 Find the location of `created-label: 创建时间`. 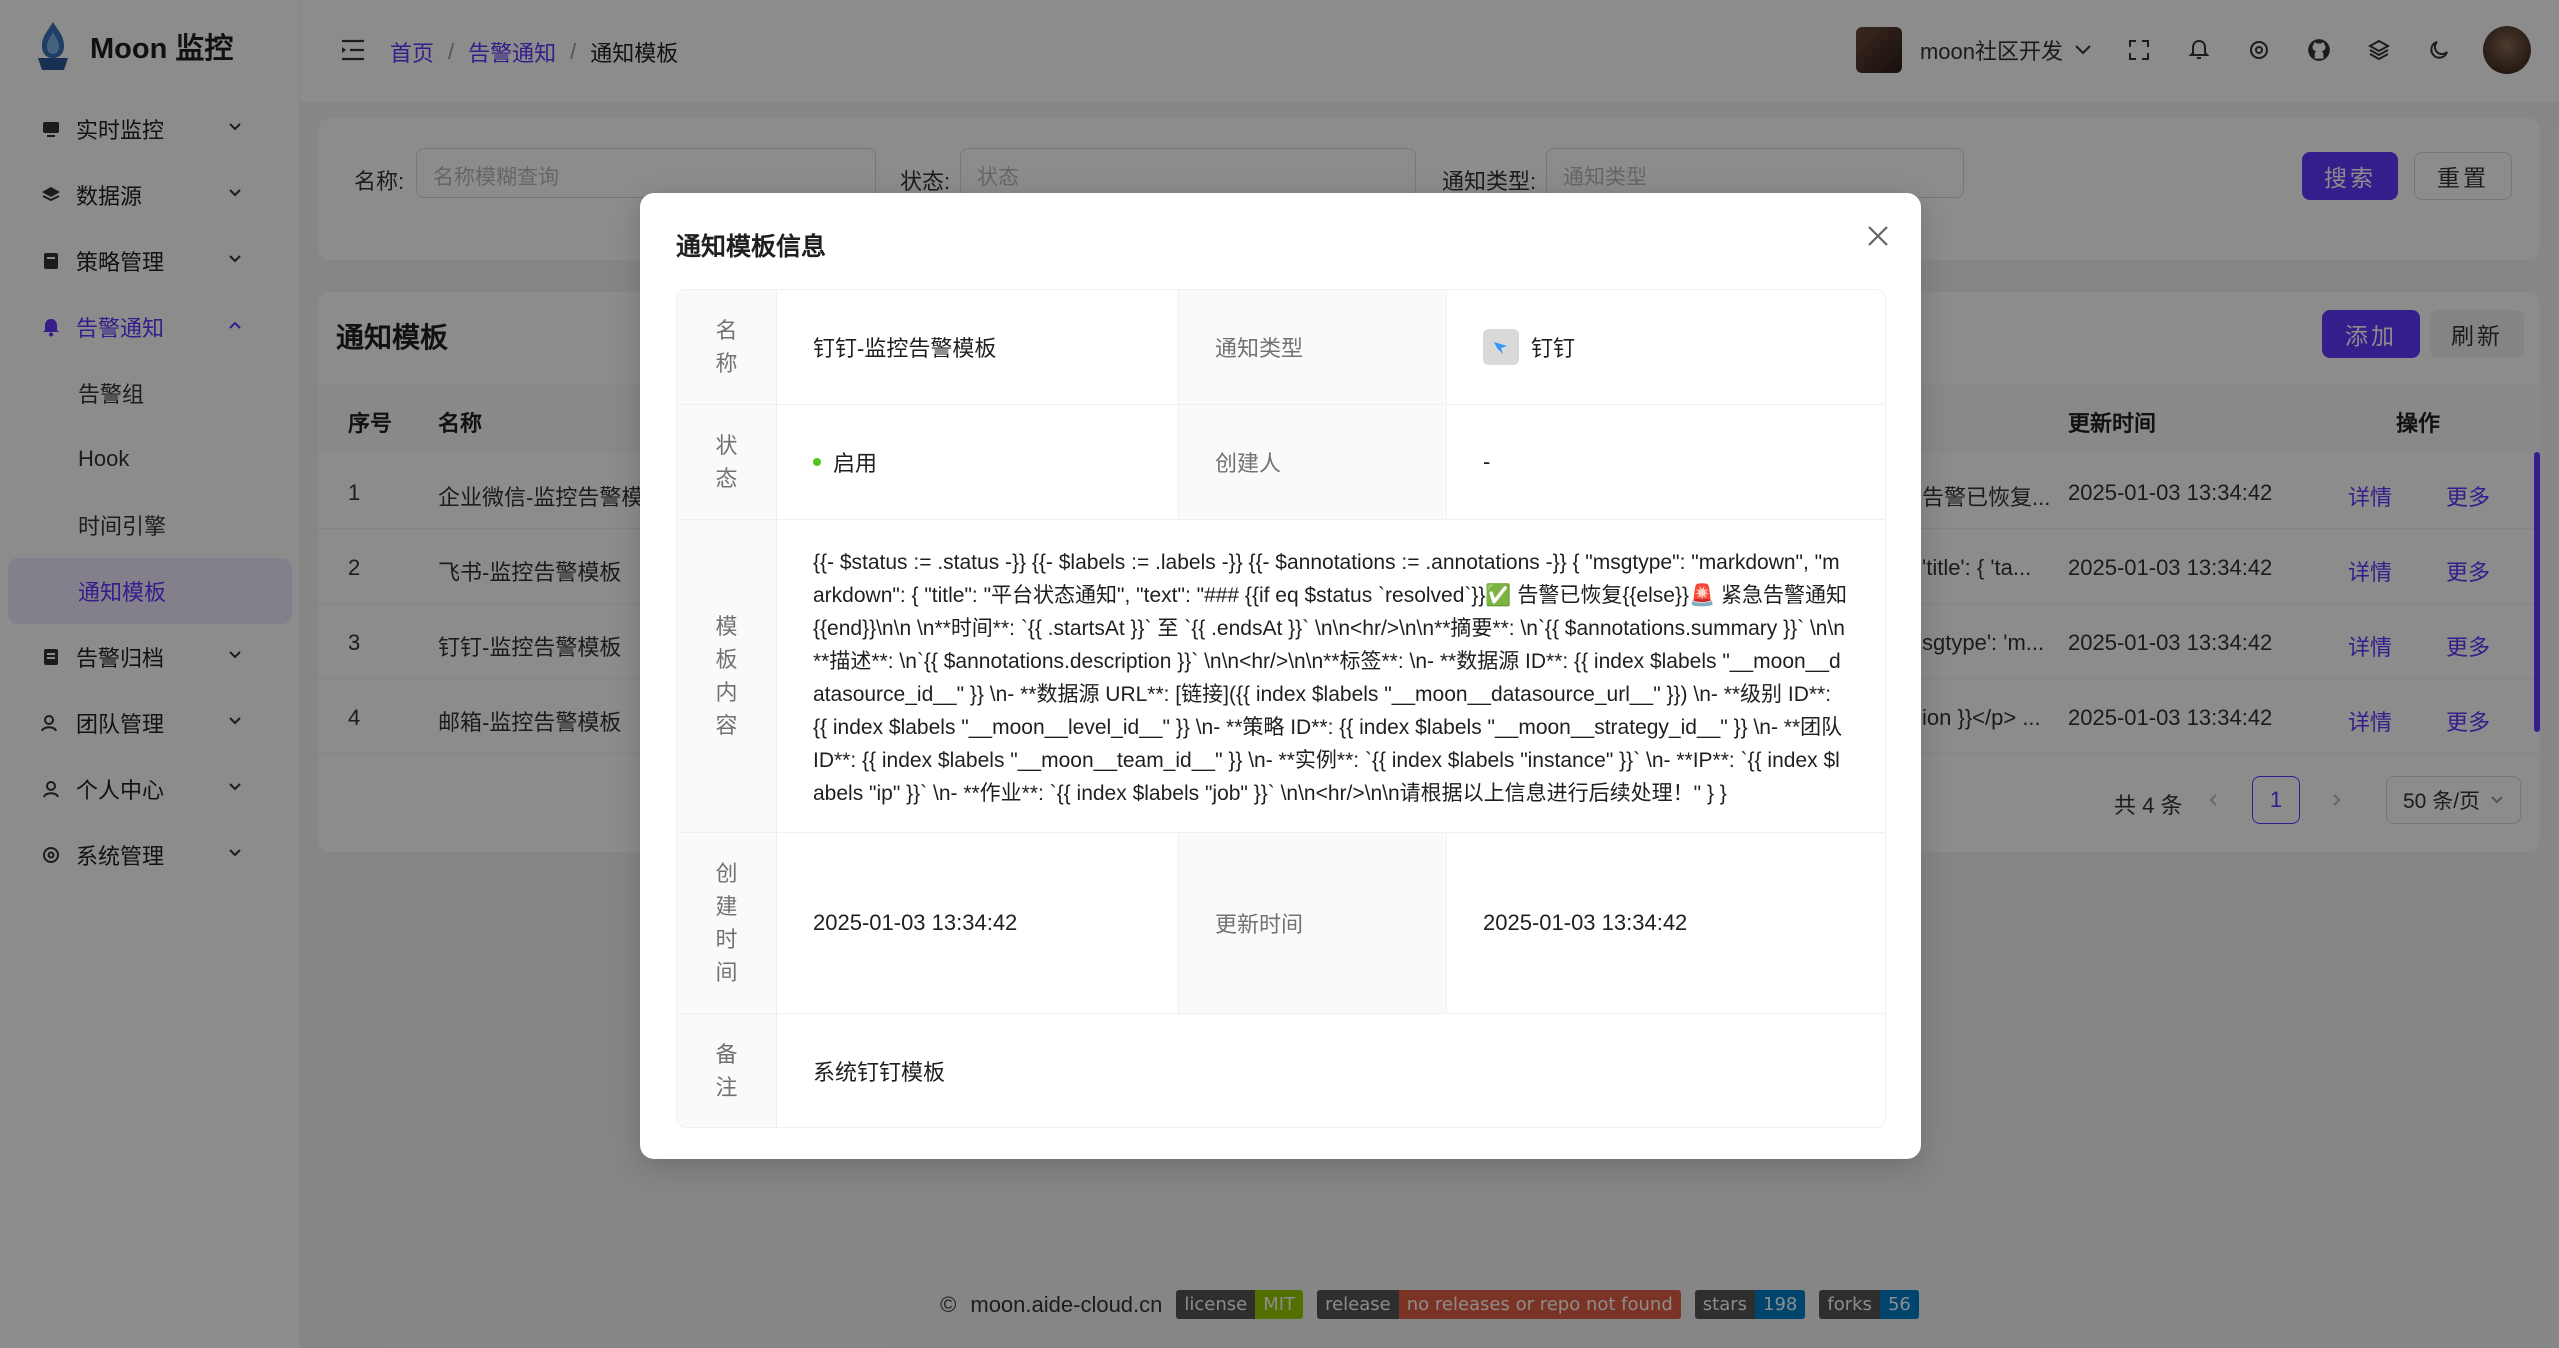

created-label: 创建时间 is located at coordinates (727, 923).